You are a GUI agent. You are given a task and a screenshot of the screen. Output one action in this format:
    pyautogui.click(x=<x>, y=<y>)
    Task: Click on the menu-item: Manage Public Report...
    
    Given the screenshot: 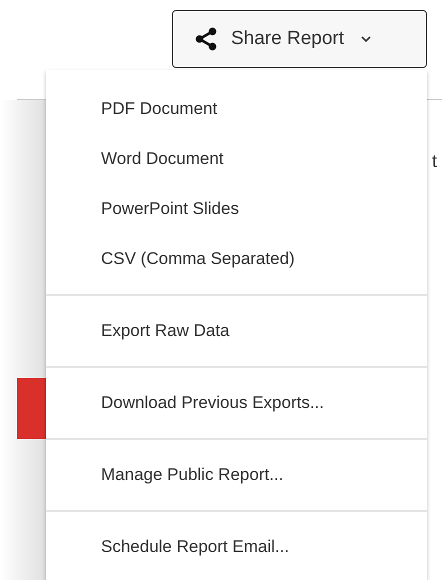 What is the action you would take?
    pyautogui.click(x=236, y=475)
    